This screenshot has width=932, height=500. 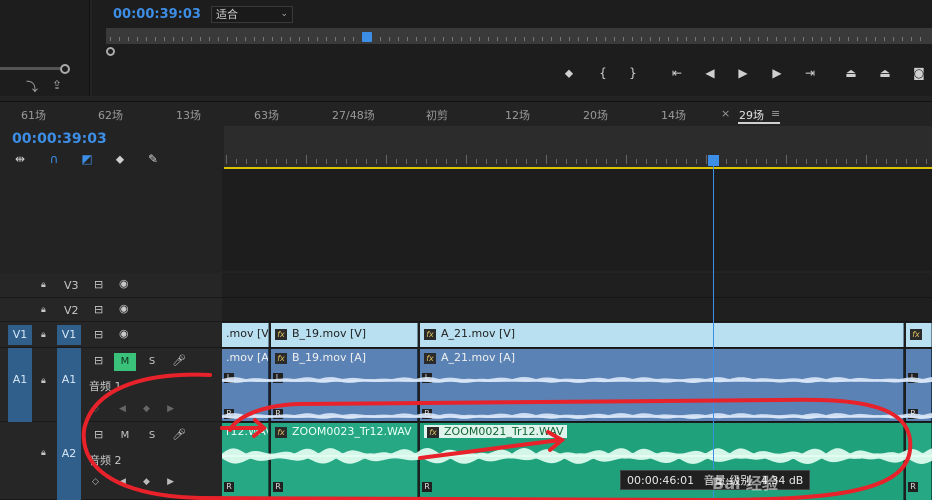 What do you see at coordinates (266, 115) in the screenshot?
I see `tab-63: 63场` at bounding box center [266, 115].